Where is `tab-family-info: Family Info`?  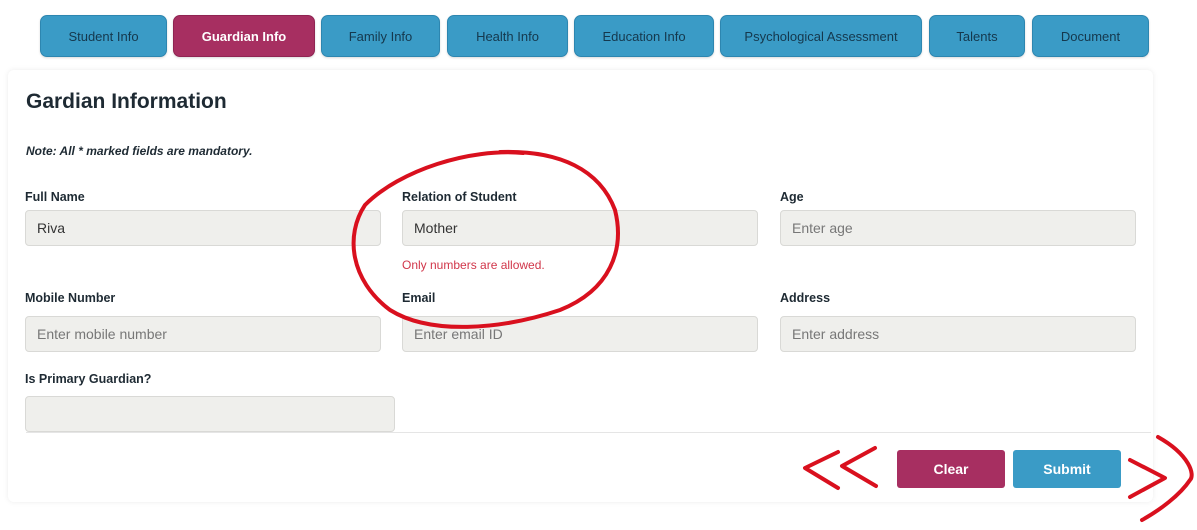 tab-family-info: Family Info is located at coordinates (380, 36).